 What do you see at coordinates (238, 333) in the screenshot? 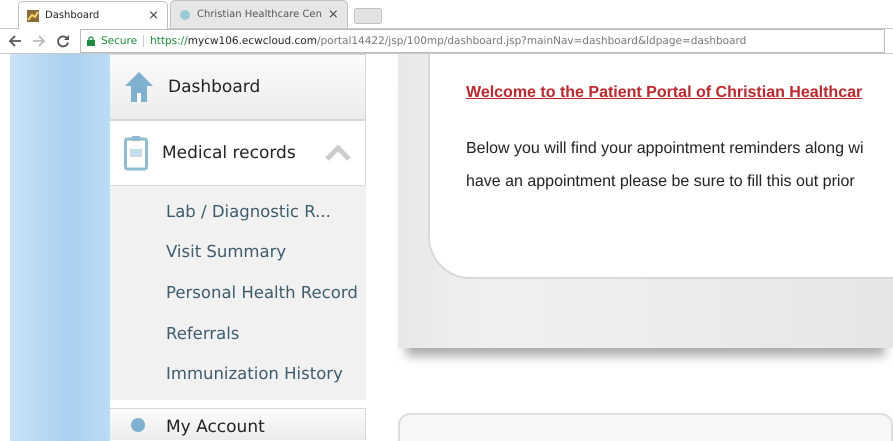
I see `submenu-item: Referrals` at bounding box center [238, 333].